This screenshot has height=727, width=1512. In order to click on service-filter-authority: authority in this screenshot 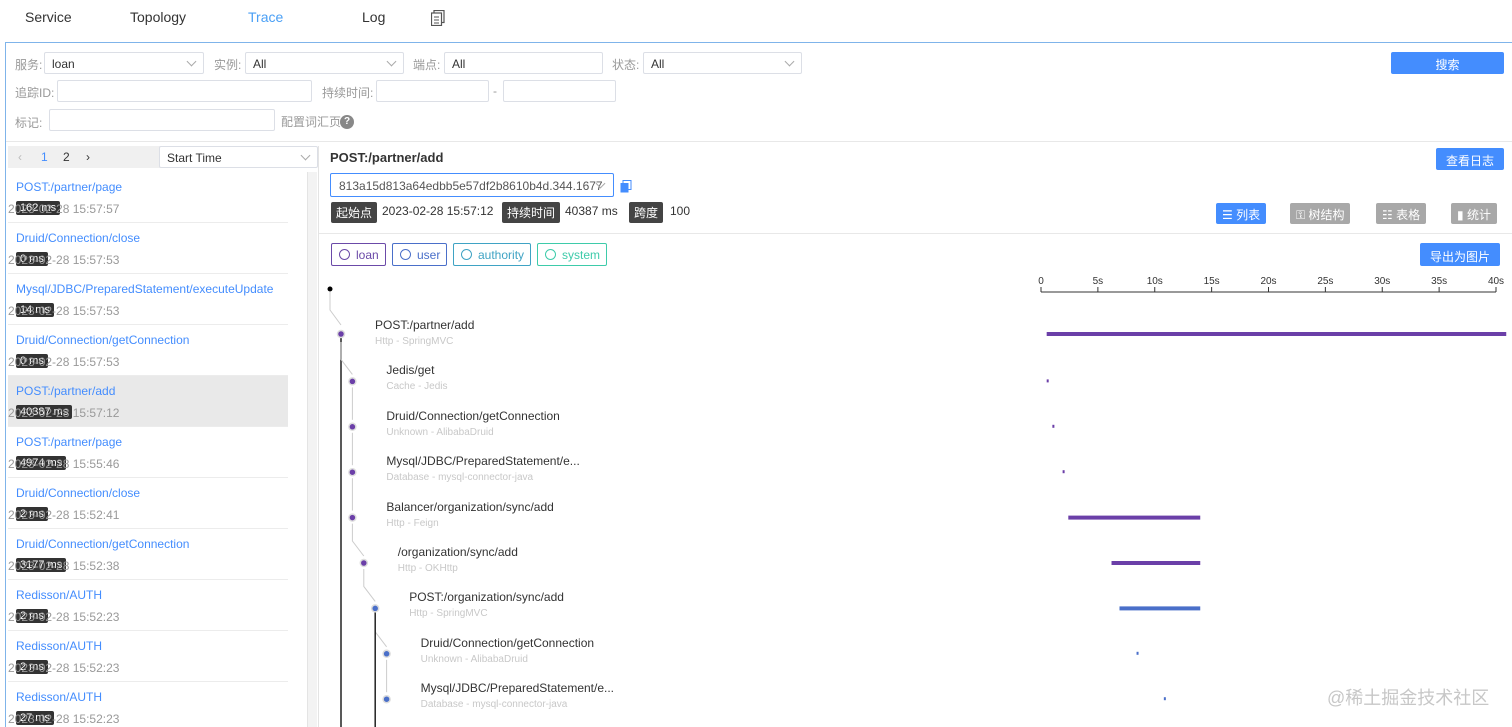, I will do `click(492, 254)`.